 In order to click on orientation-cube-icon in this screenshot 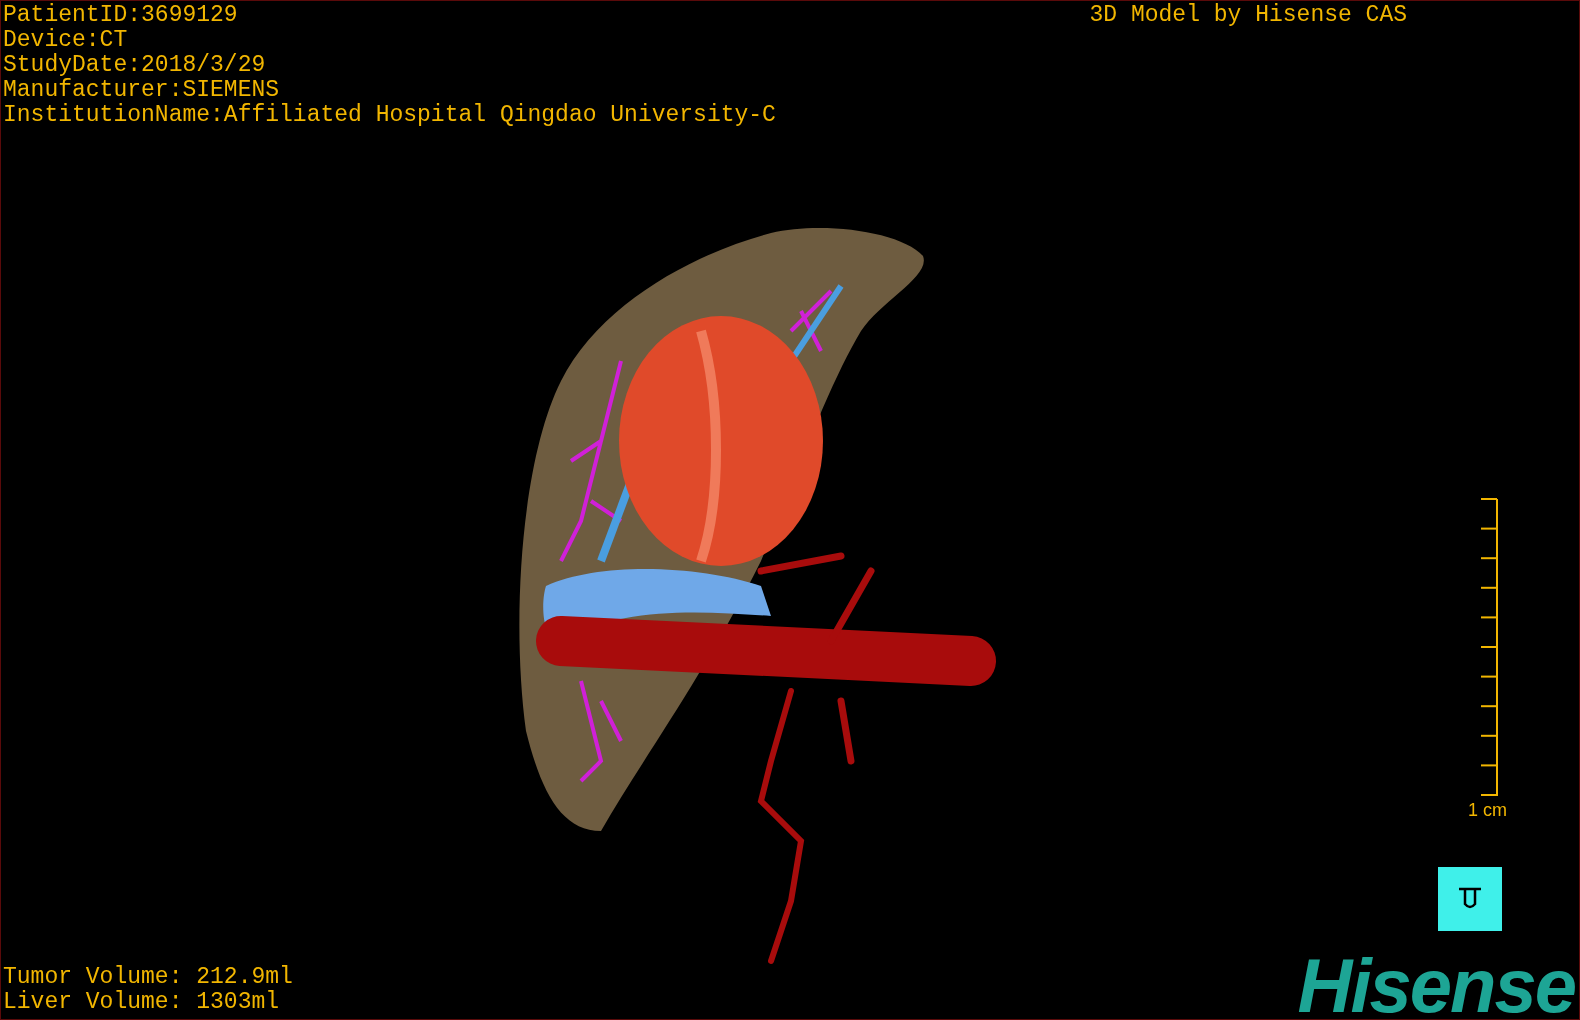, I will do `click(1470, 899)`.